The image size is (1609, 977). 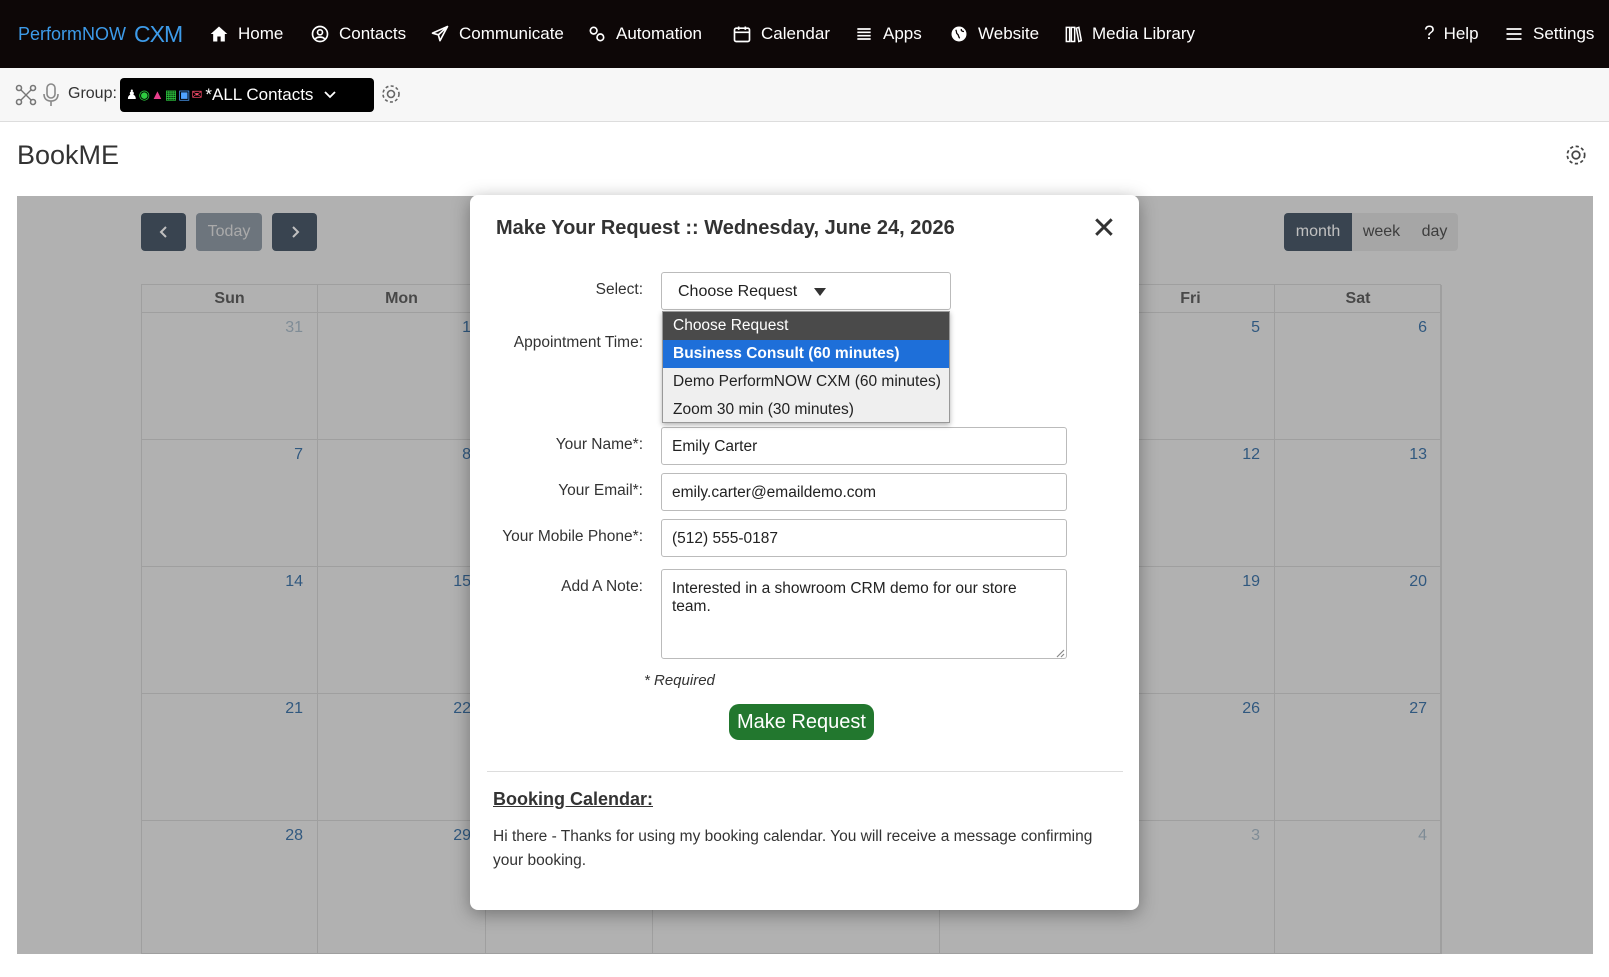 What do you see at coordinates (158, 33) in the screenshot?
I see `logo-cxm: CXM` at bounding box center [158, 33].